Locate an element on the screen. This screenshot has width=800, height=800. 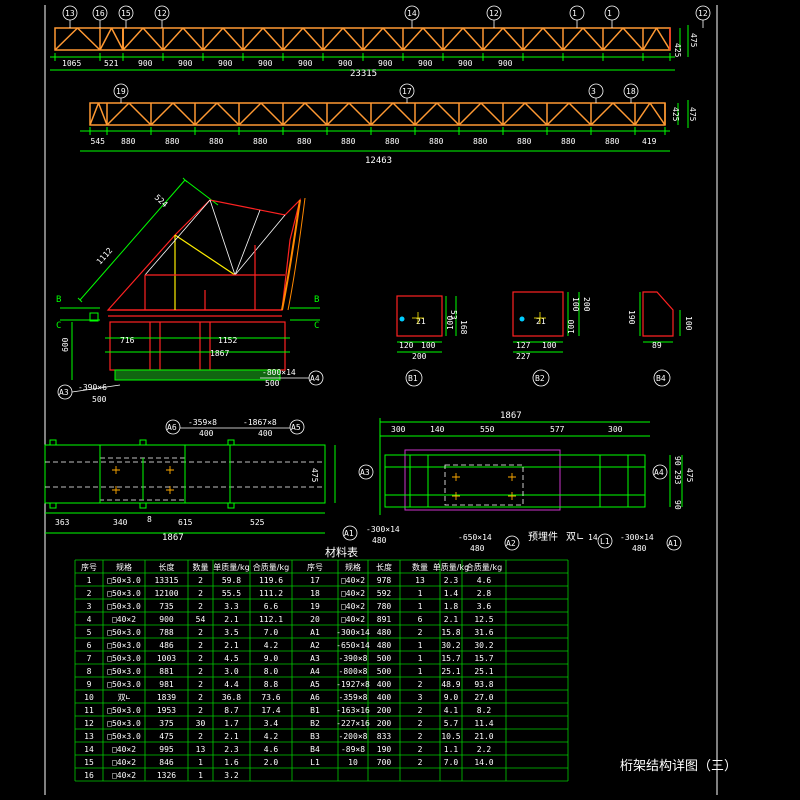
table-cell: 25.1 is located at coordinates (450, 671).